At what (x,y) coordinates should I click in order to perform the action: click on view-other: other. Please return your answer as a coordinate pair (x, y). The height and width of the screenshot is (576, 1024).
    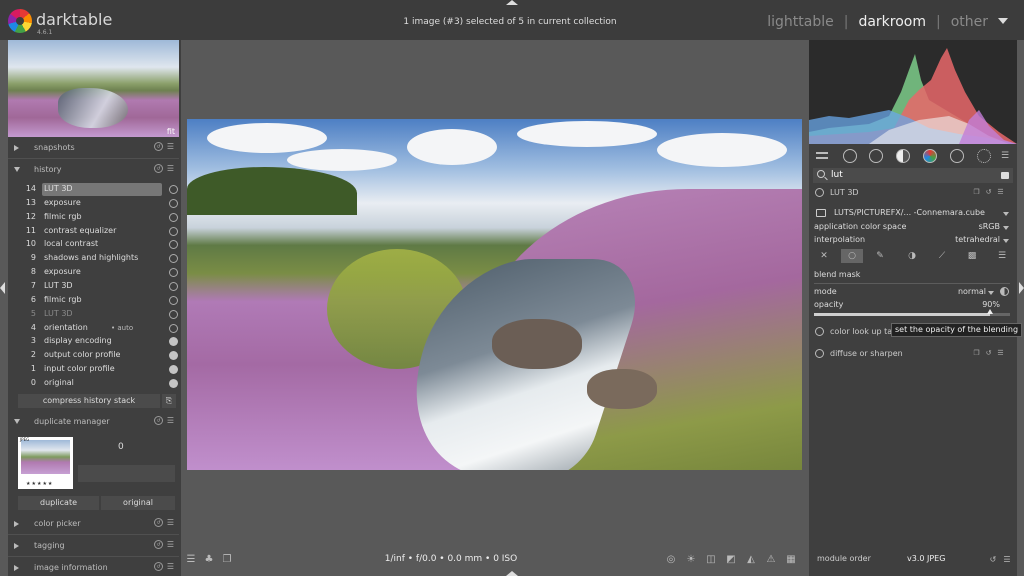
    Looking at the image, I should click on (969, 22).